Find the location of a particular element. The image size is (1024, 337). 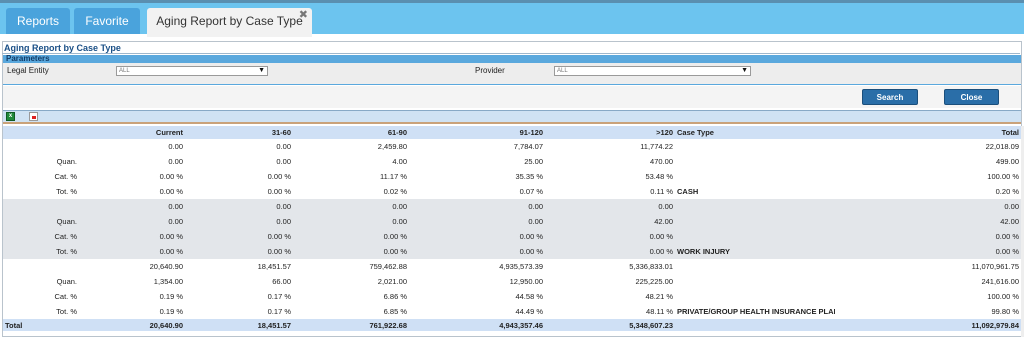

total-cell: 499.00 is located at coordinates (928, 161).